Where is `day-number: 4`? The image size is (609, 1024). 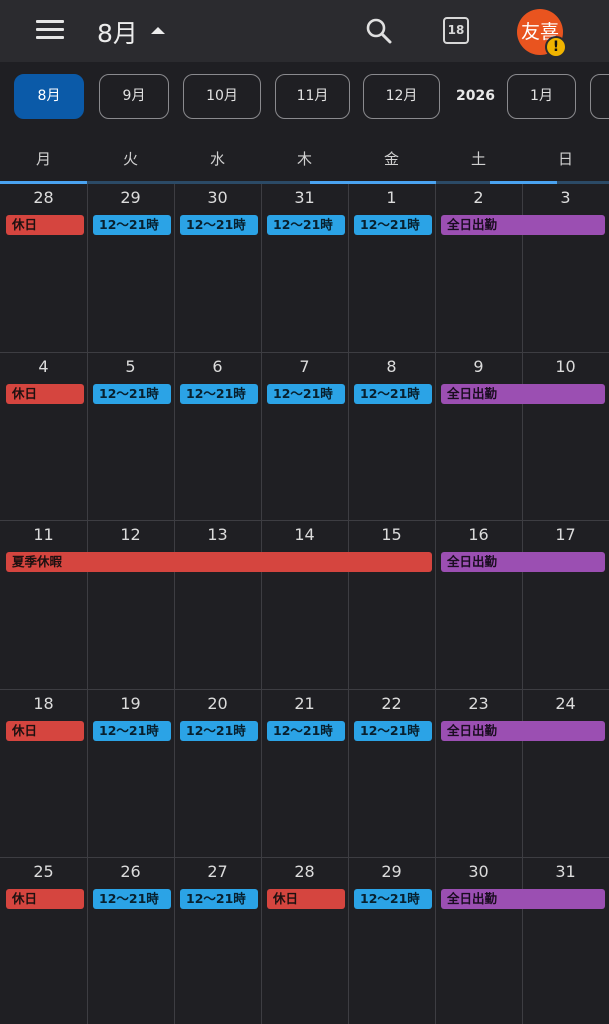 day-number: 4 is located at coordinates (43, 366).